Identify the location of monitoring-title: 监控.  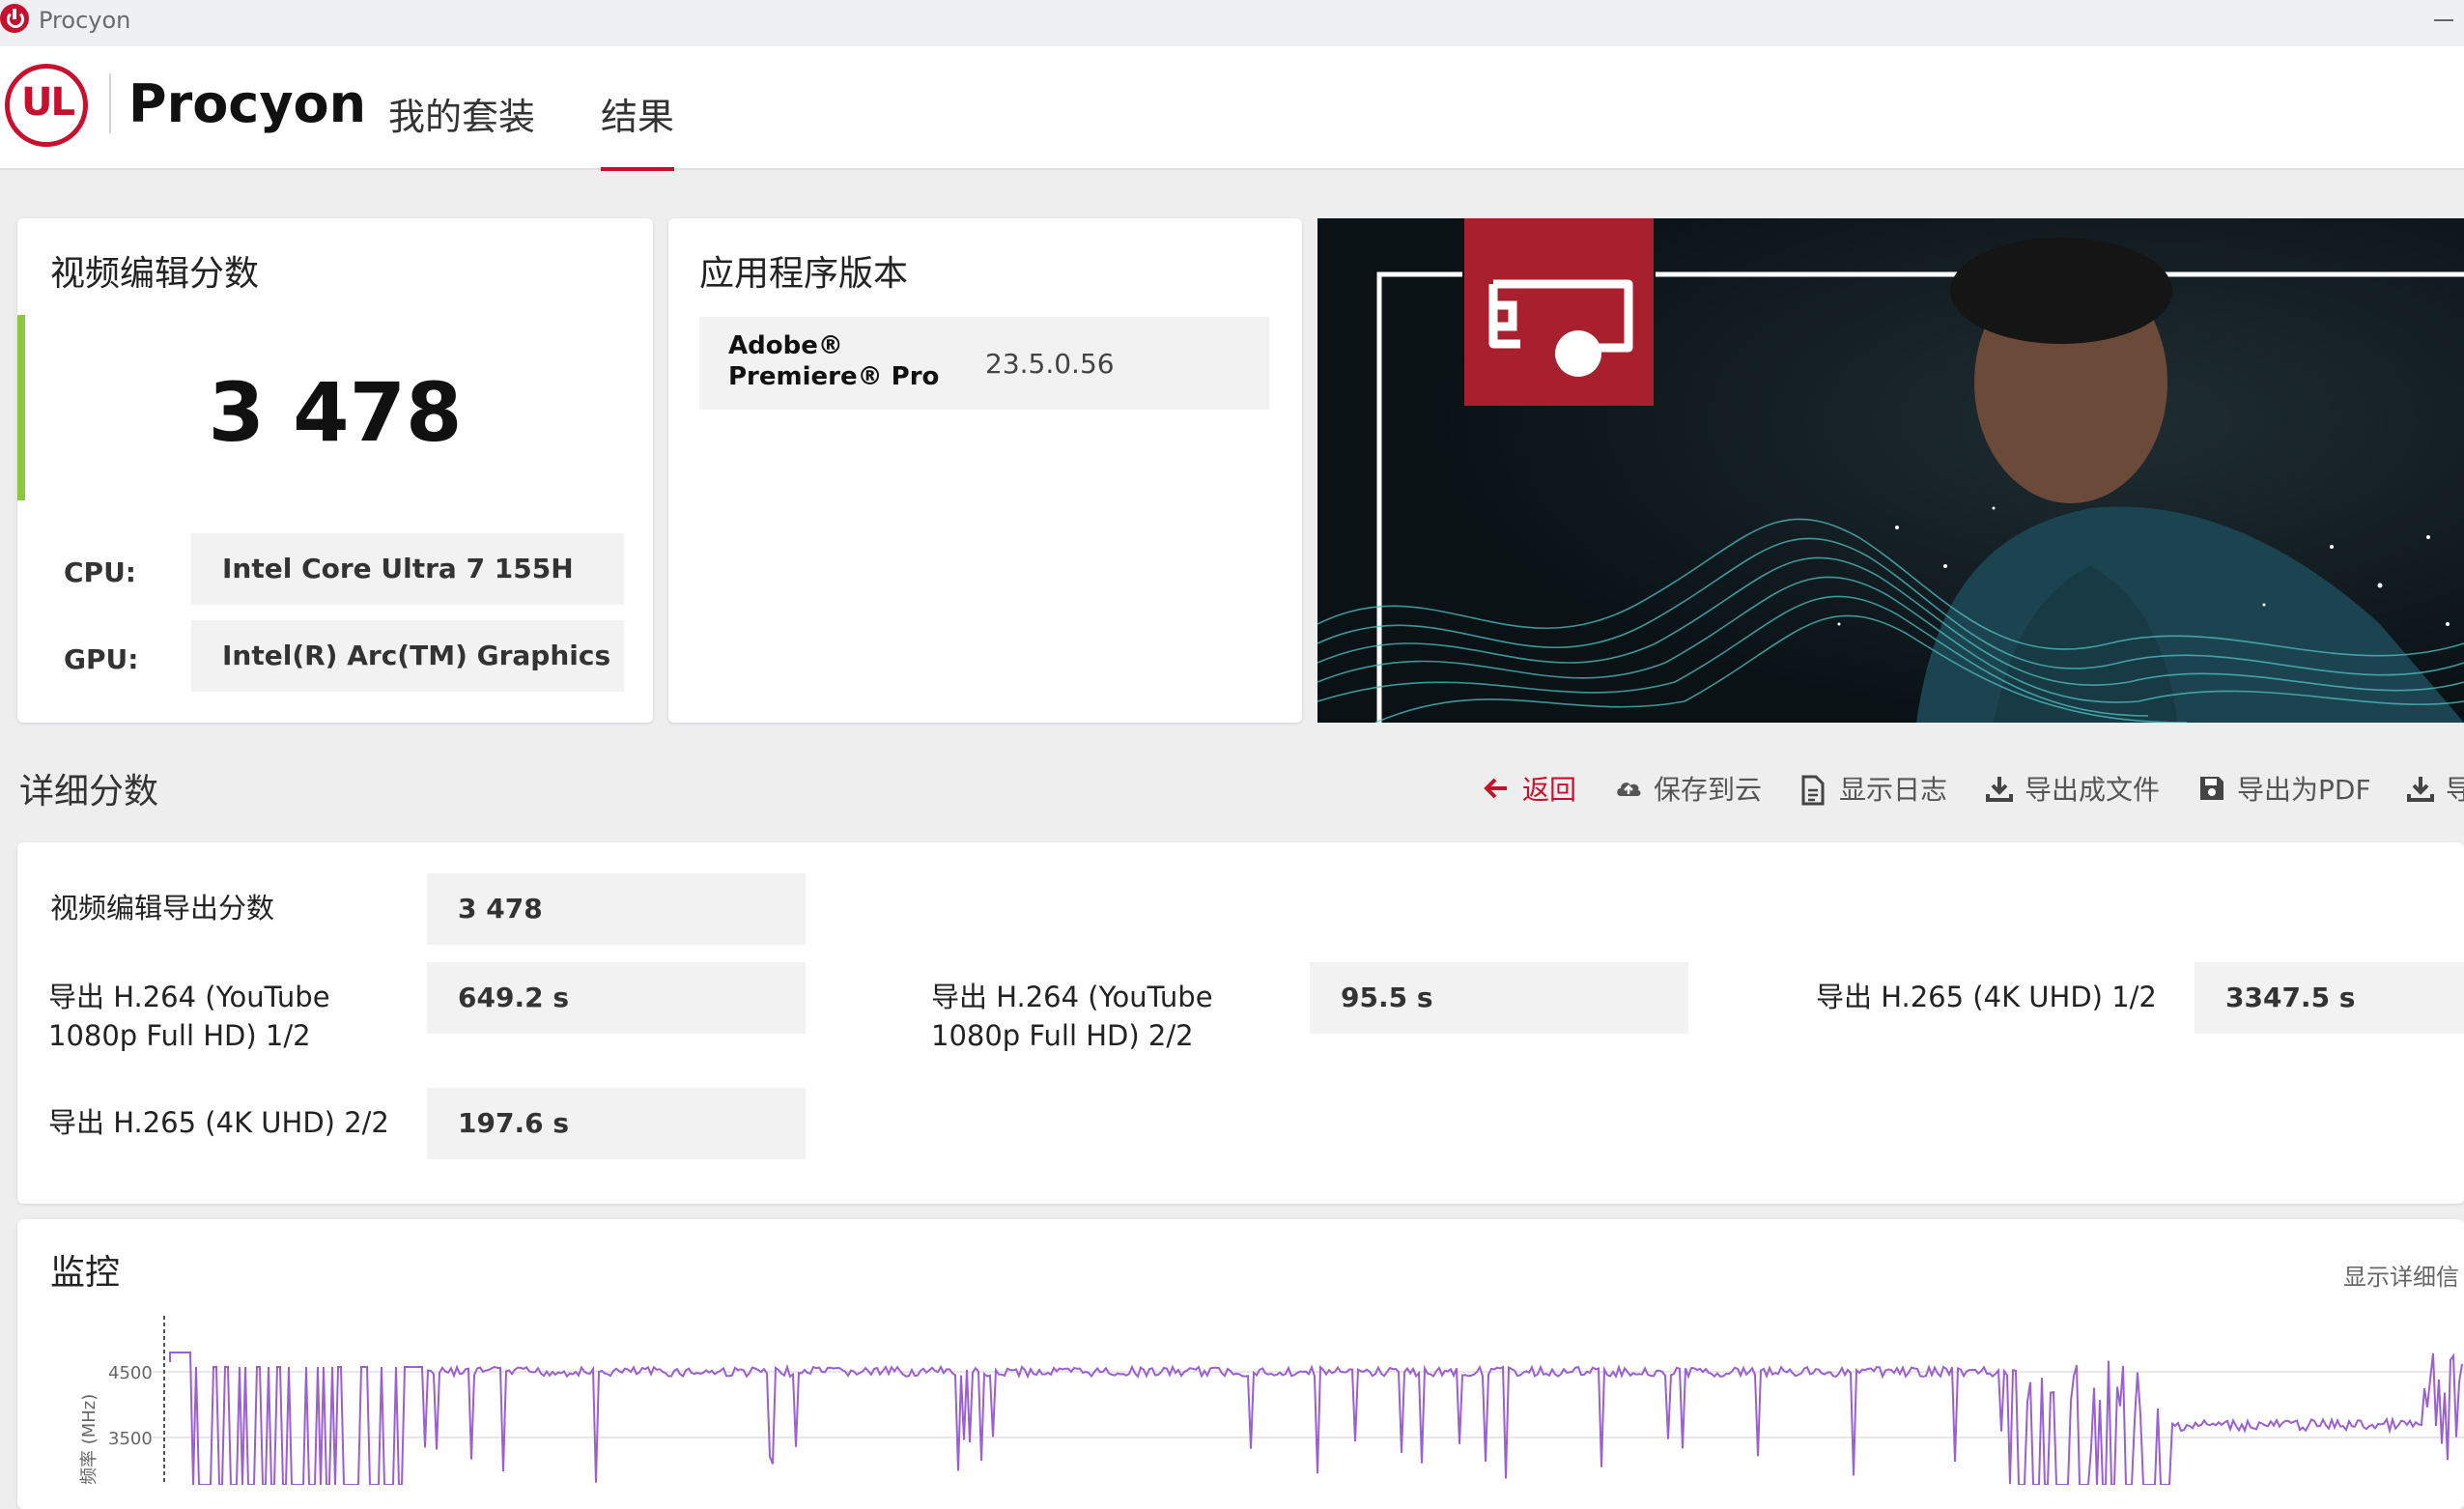
(85, 1273).